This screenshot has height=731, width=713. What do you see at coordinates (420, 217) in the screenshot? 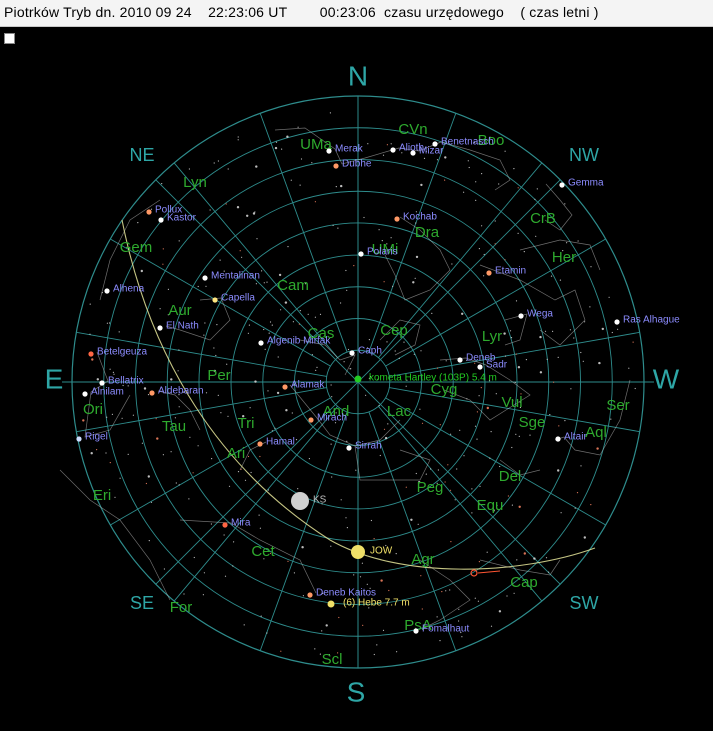
I see `svg-text: Kochab` at bounding box center [420, 217].